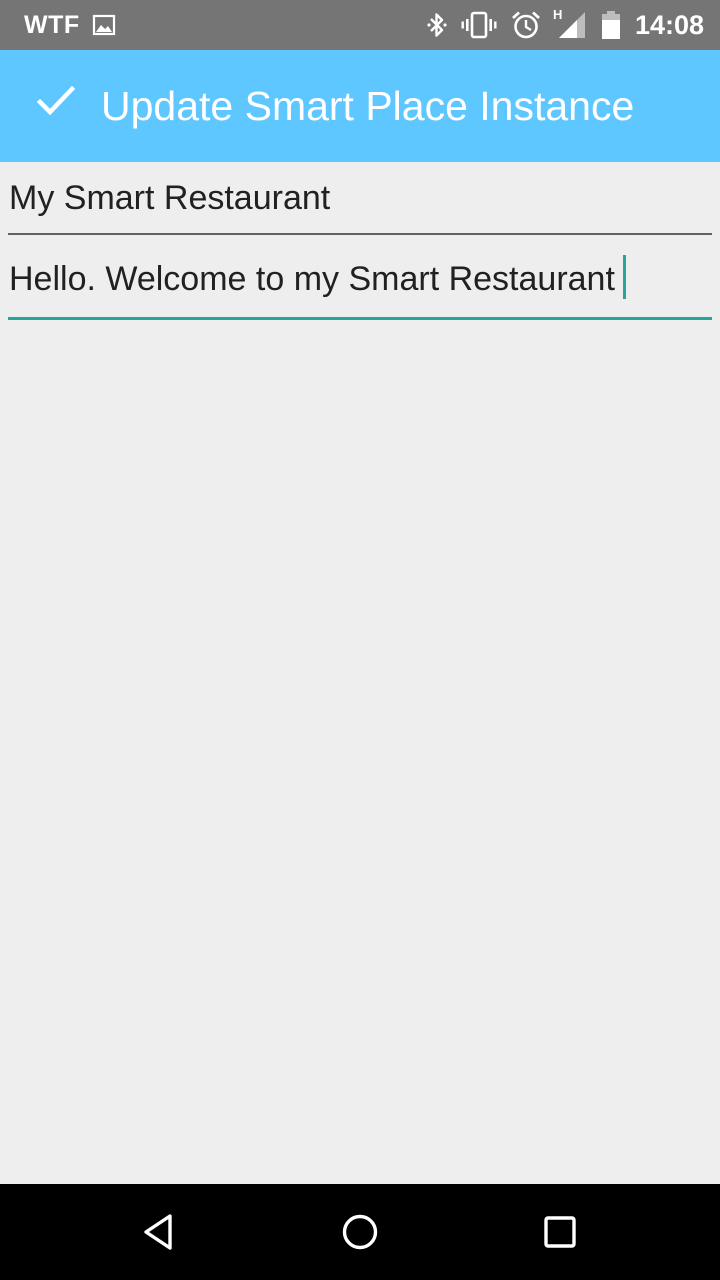 Image resolution: width=720 pixels, height=1280 pixels. I want to click on app-bar: Update Smart Place Instance, so click(360, 106).